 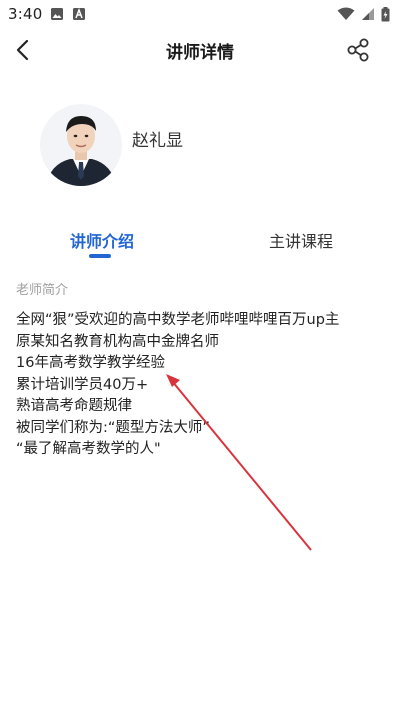 I want to click on active-tab-indicator, so click(x=100, y=256).